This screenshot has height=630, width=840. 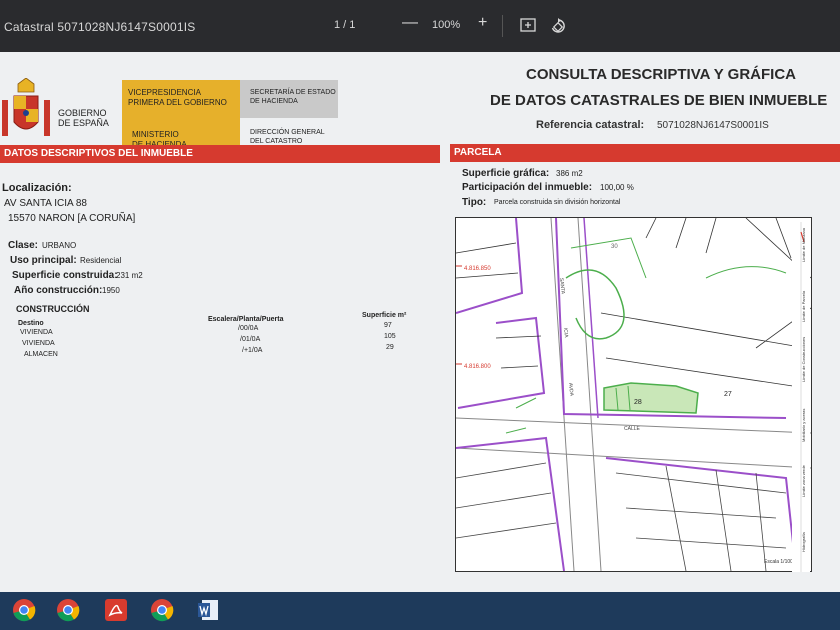 What do you see at coordinates (41, 354) in the screenshot?
I see `row-3-destino: ALMACEN` at bounding box center [41, 354].